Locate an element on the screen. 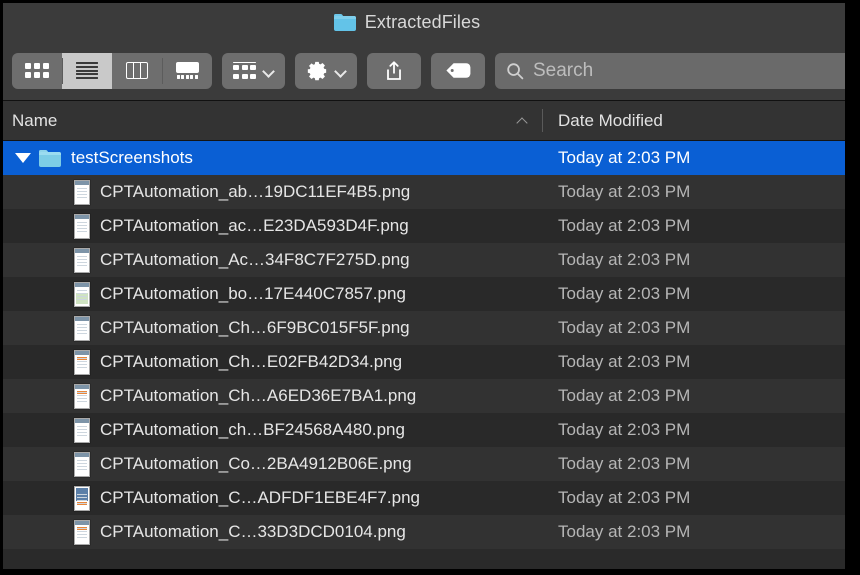 This screenshot has width=860, height=575. columns-icon is located at coordinates (137, 70).